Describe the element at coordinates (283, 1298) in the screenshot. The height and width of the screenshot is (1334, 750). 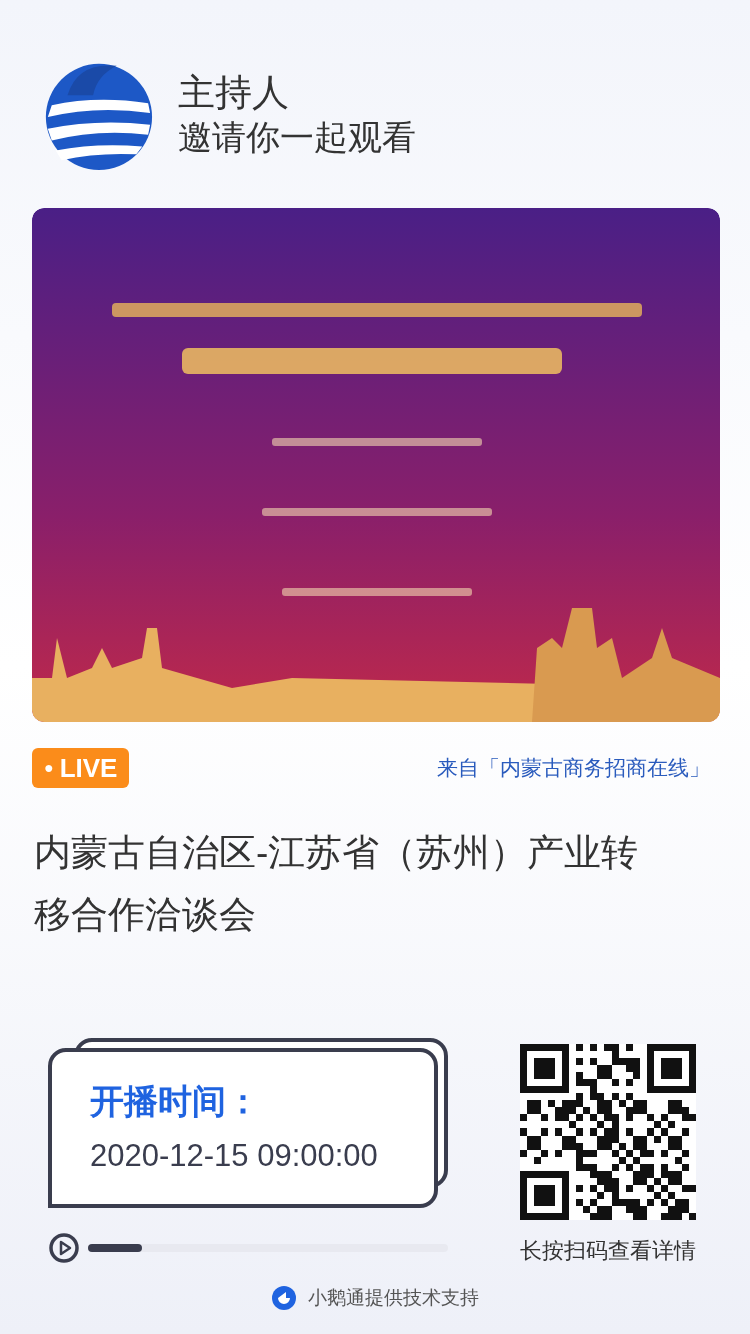
I see `brand-logo-icon` at that location.